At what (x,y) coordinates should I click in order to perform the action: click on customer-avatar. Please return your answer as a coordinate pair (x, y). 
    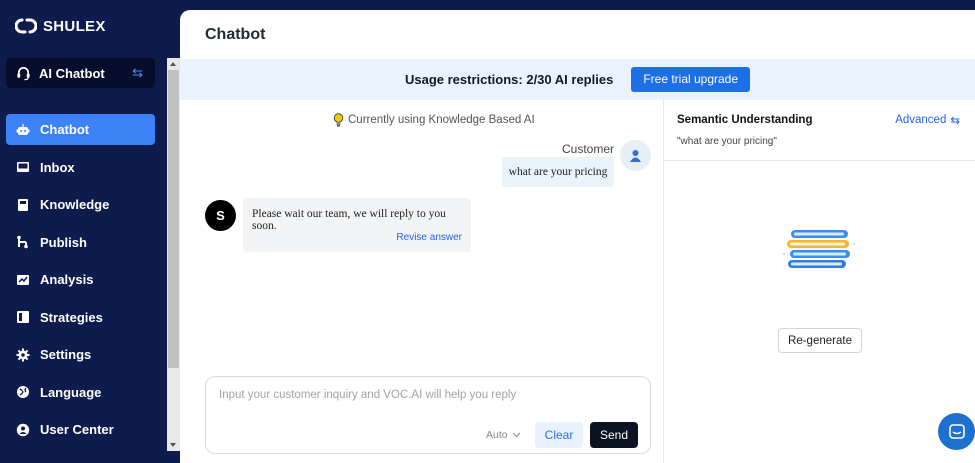
    Looking at the image, I should click on (635, 155).